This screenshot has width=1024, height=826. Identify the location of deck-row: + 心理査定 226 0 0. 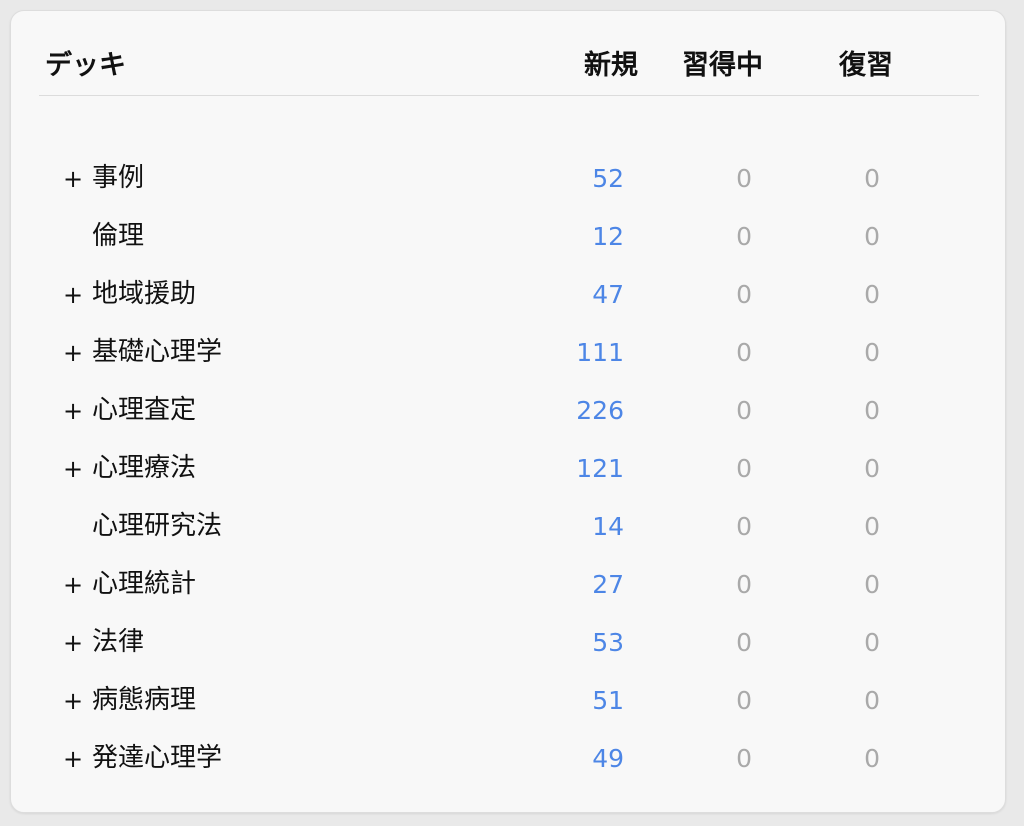
(509, 411).